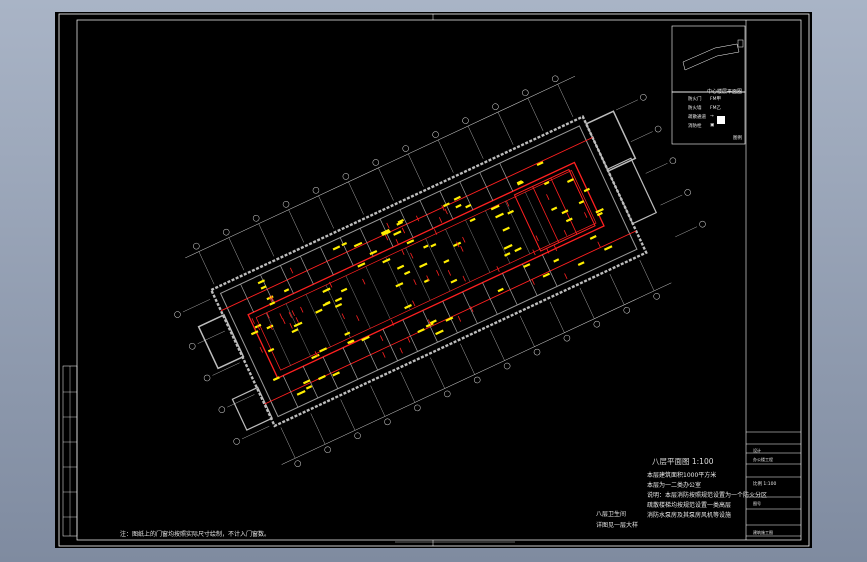  What do you see at coordinates (611, 141) in the screenshot?
I see `right-stair` at bounding box center [611, 141].